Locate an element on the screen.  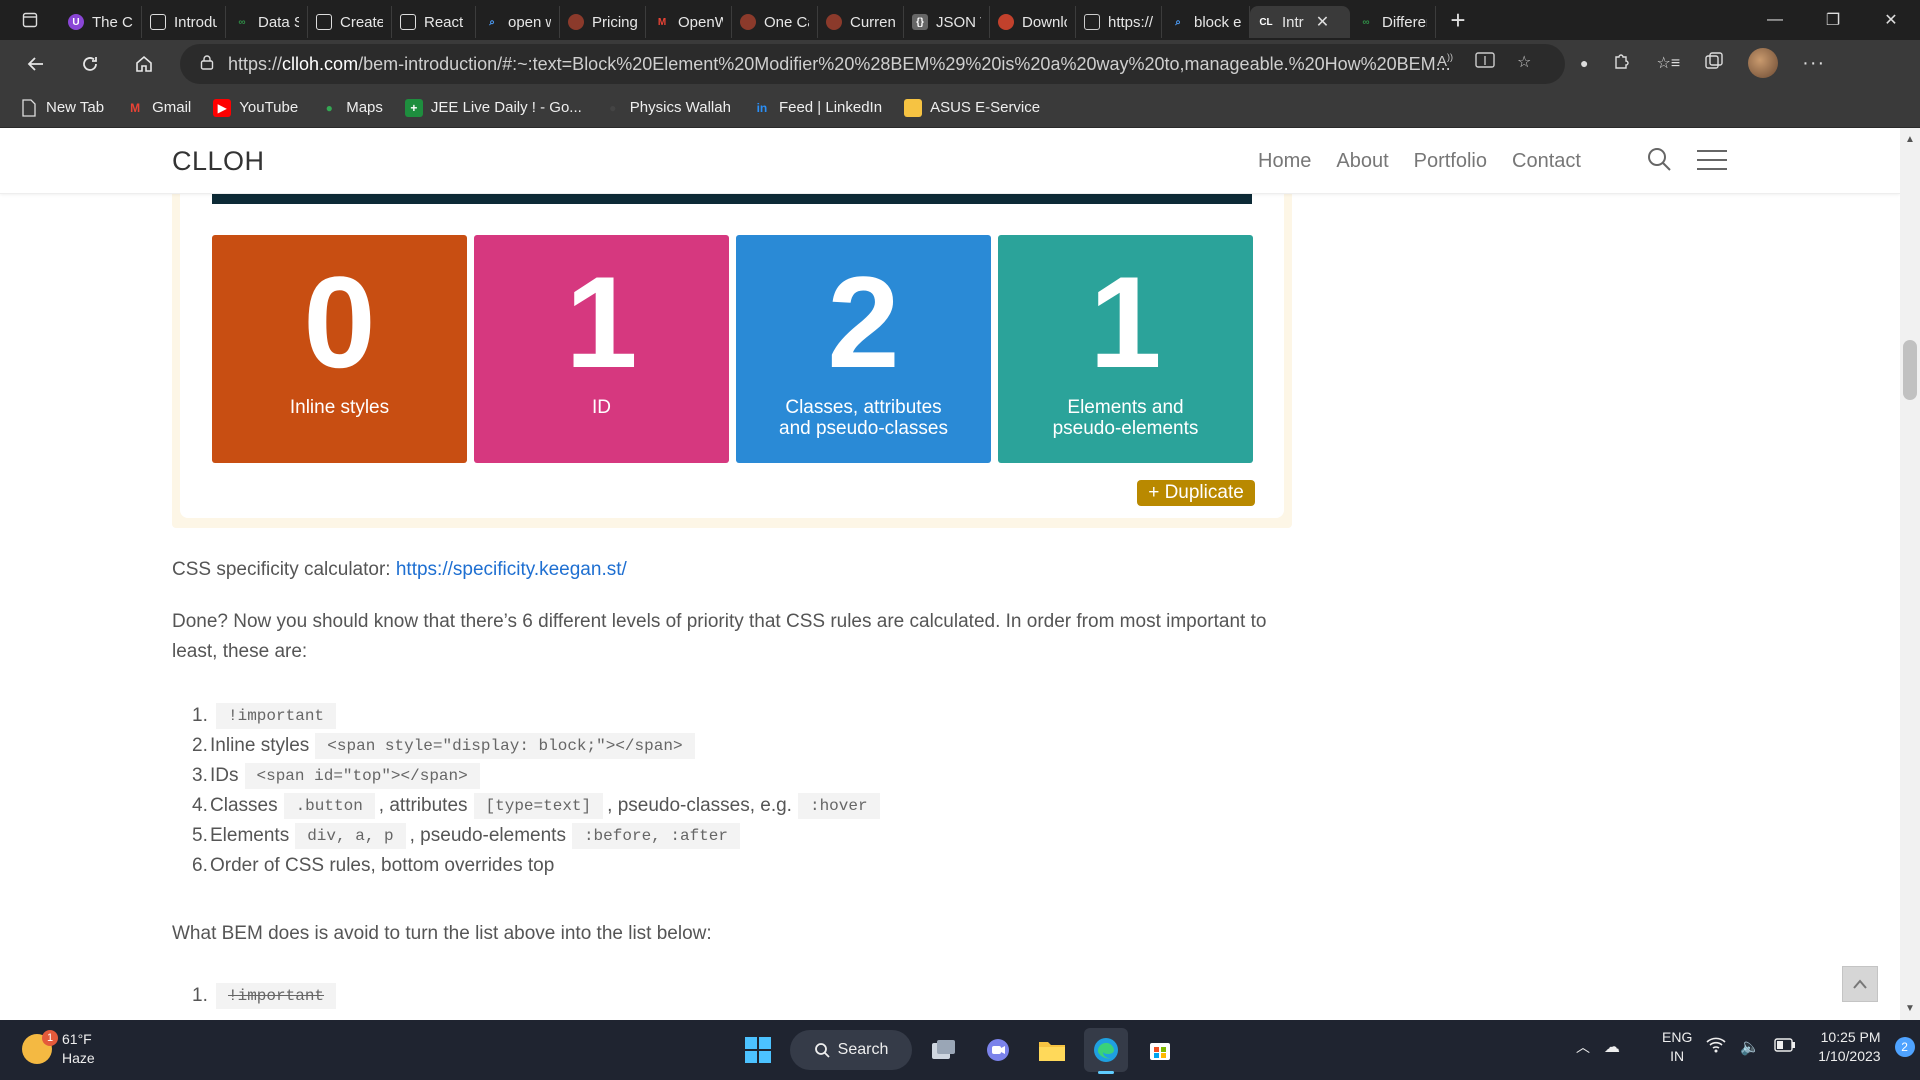
browser-tab: Downlo is located at coordinates (1033, 22).